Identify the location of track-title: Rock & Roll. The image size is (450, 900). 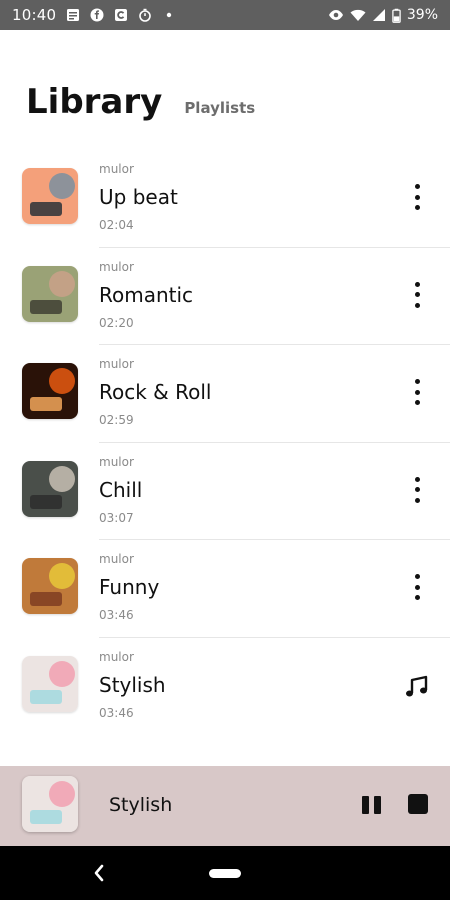
(155, 392).